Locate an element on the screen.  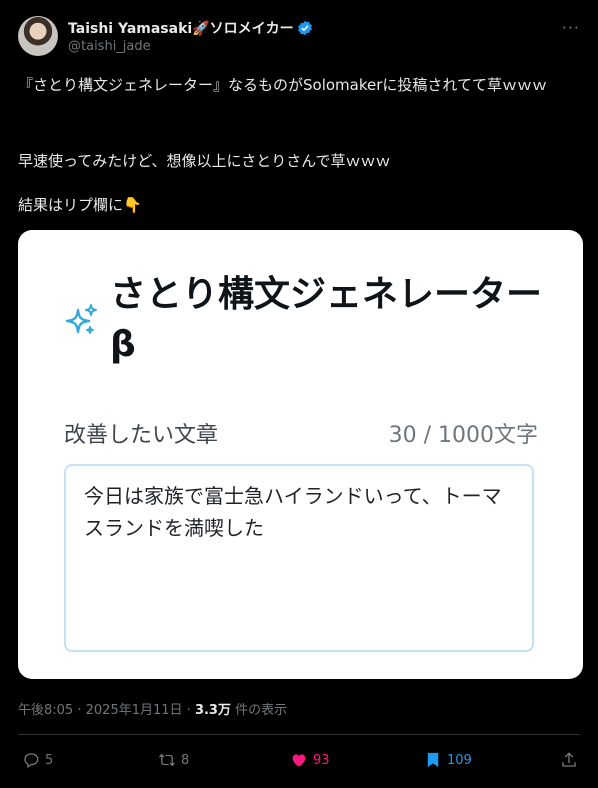
action-bar: 5 8 93 109 is located at coordinates (299, 760).